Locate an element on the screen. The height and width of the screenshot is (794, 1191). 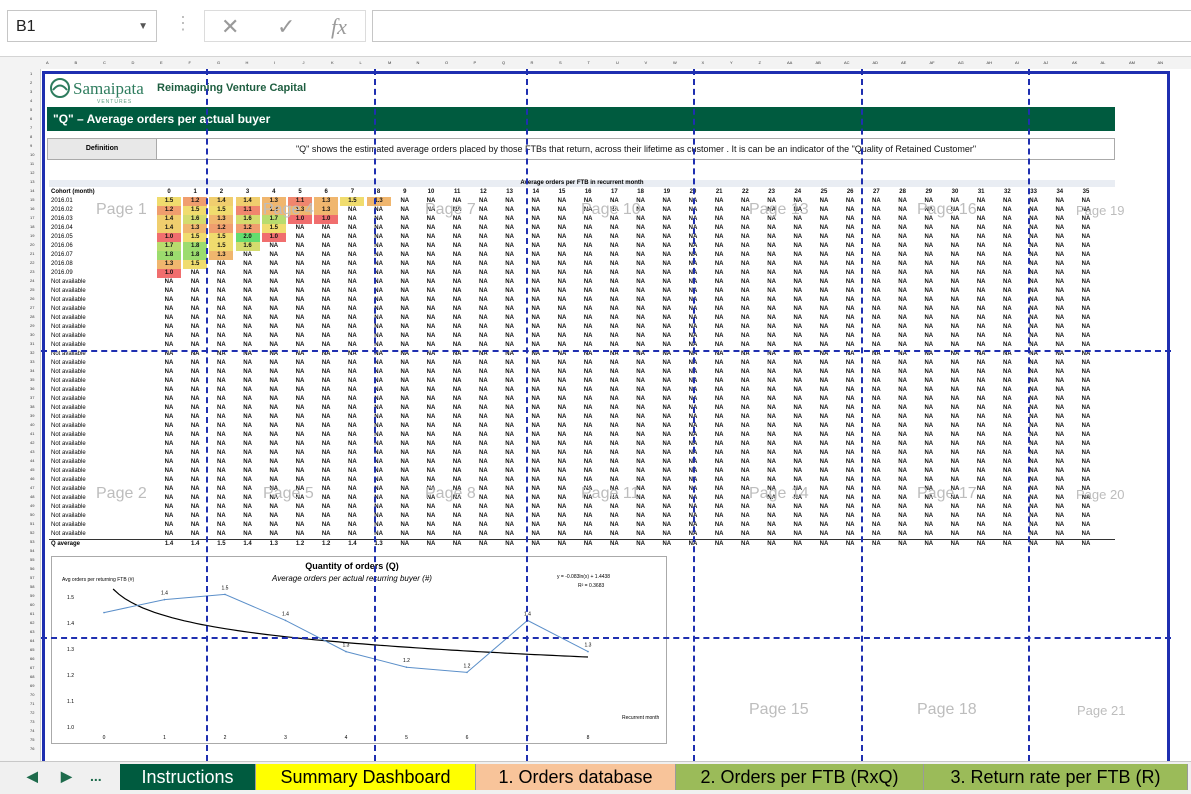
row-number: 49 is located at coordinates (32, 505).